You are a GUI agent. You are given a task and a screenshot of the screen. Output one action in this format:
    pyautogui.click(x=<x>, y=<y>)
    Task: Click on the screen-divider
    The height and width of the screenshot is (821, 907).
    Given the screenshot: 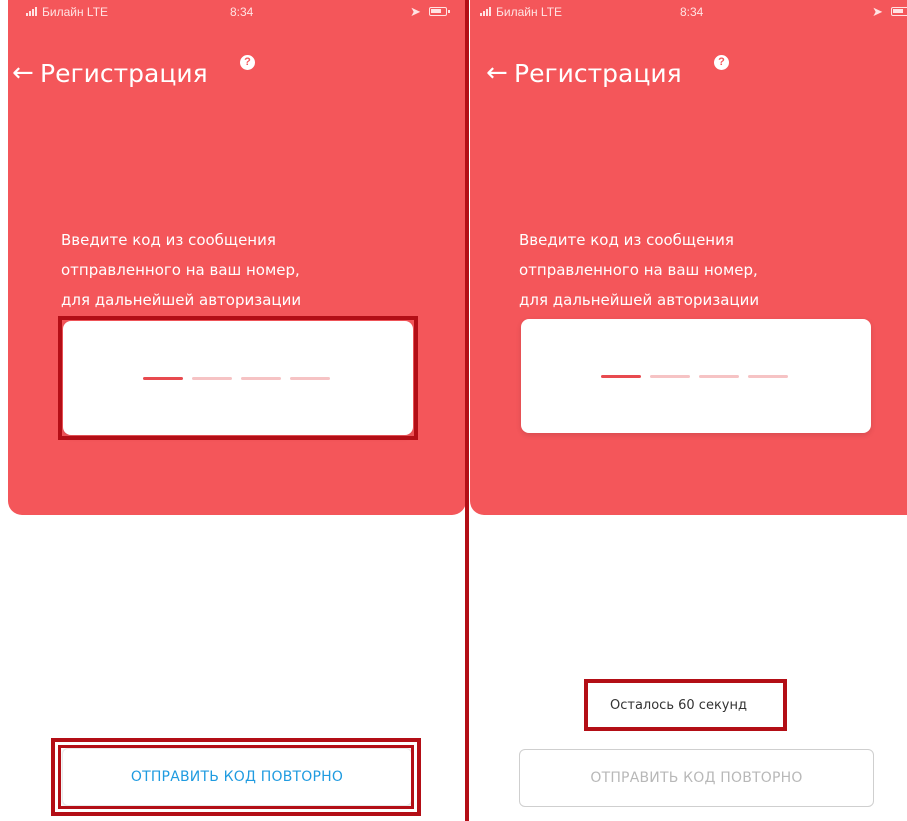 What is the action you would take?
    pyautogui.click(x=467, y=410)
    